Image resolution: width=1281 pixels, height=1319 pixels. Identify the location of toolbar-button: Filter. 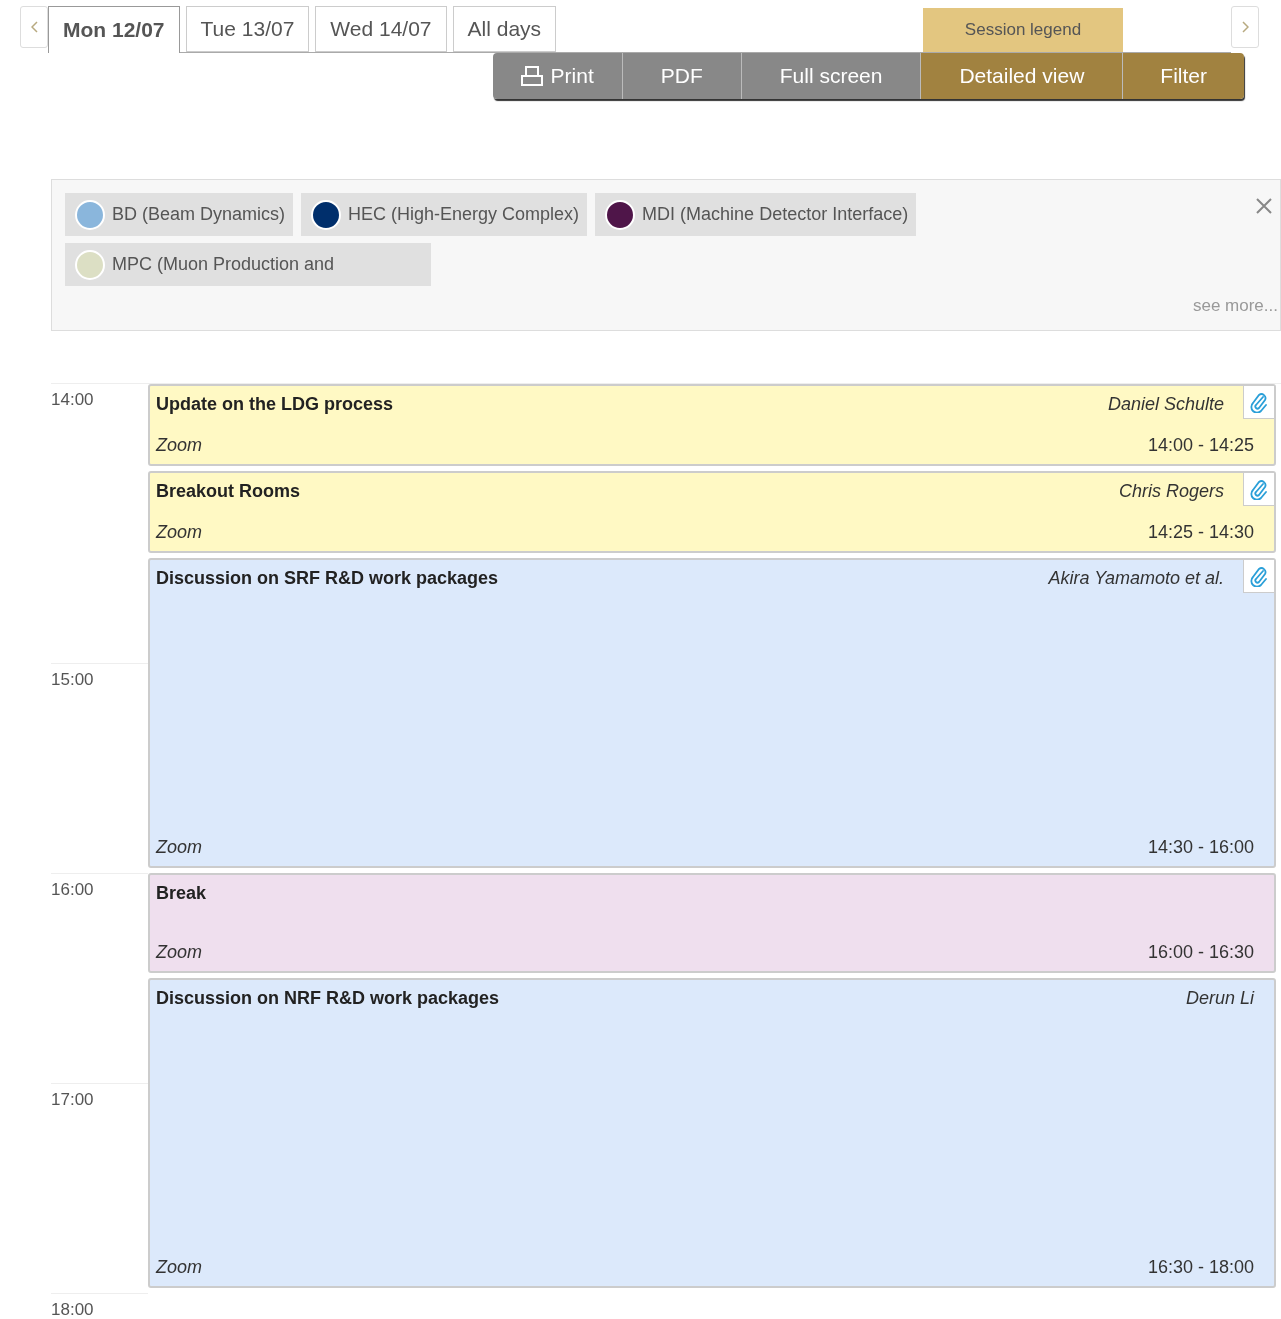
(1183, 76).